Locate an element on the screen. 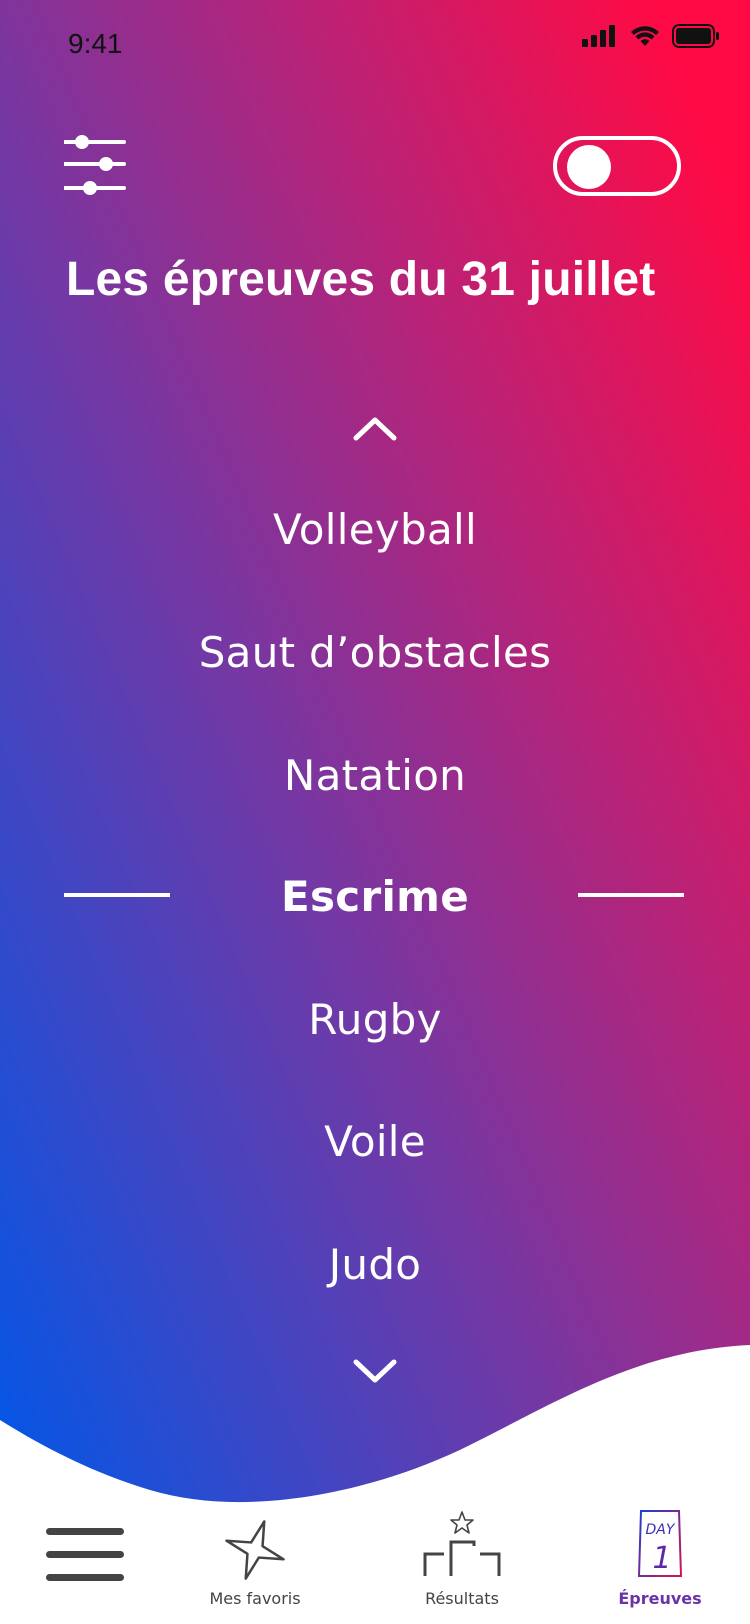 Image resolution: width=750 pixels, height=1624 pixels. picker-item: Saut d’obstacles is located at coordinates (375, 652).